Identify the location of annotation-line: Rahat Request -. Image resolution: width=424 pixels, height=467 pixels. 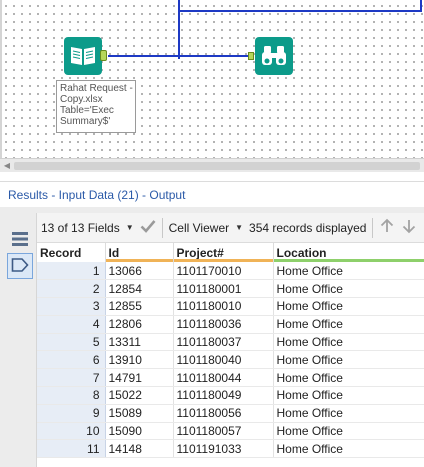
(96, 88).